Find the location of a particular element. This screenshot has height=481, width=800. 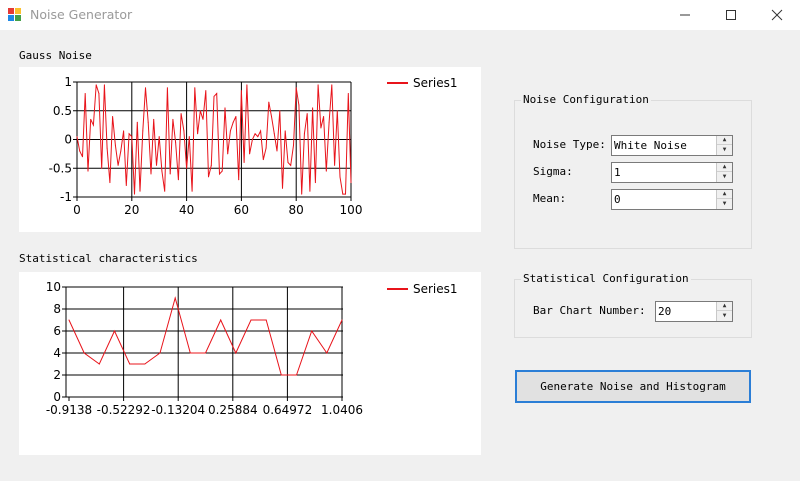

sigma-spinner: ▲ ▼ is located at coordinates (724, 172).